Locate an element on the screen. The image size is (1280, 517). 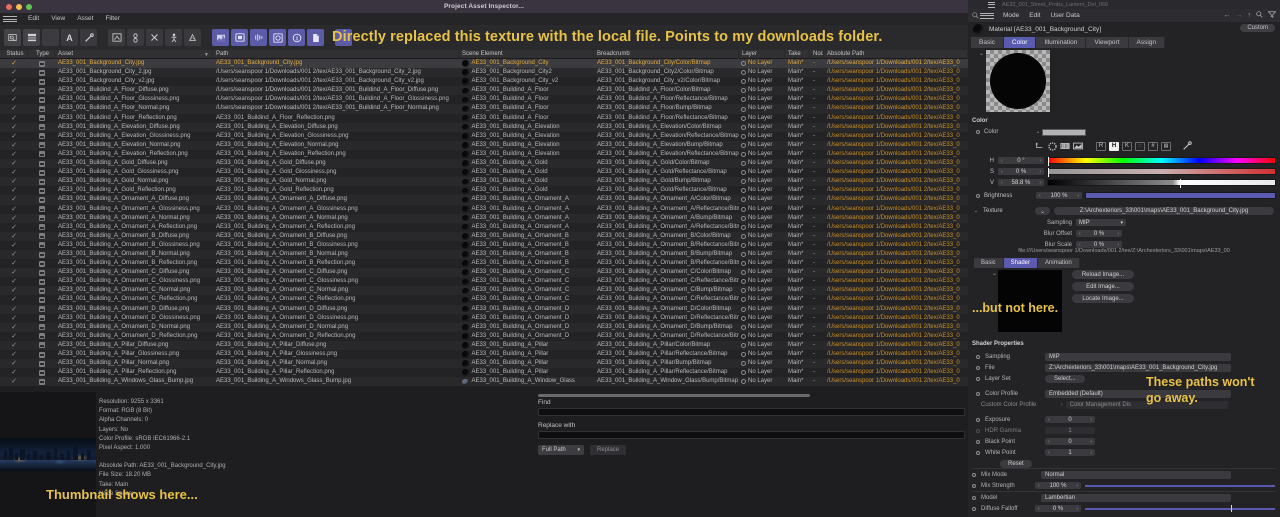
white-point-increment-icon: › is located at coordinates (1091, 453).